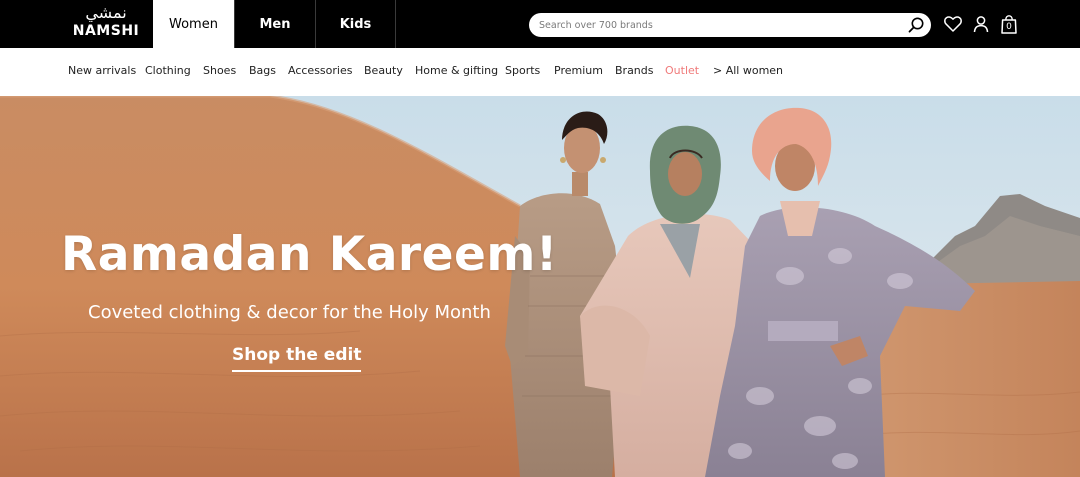 The image size is (1080, 477). Describe the element at coordinates (106, 31) in the screenshot. I see `logo-text: NAMSHI` at that location.